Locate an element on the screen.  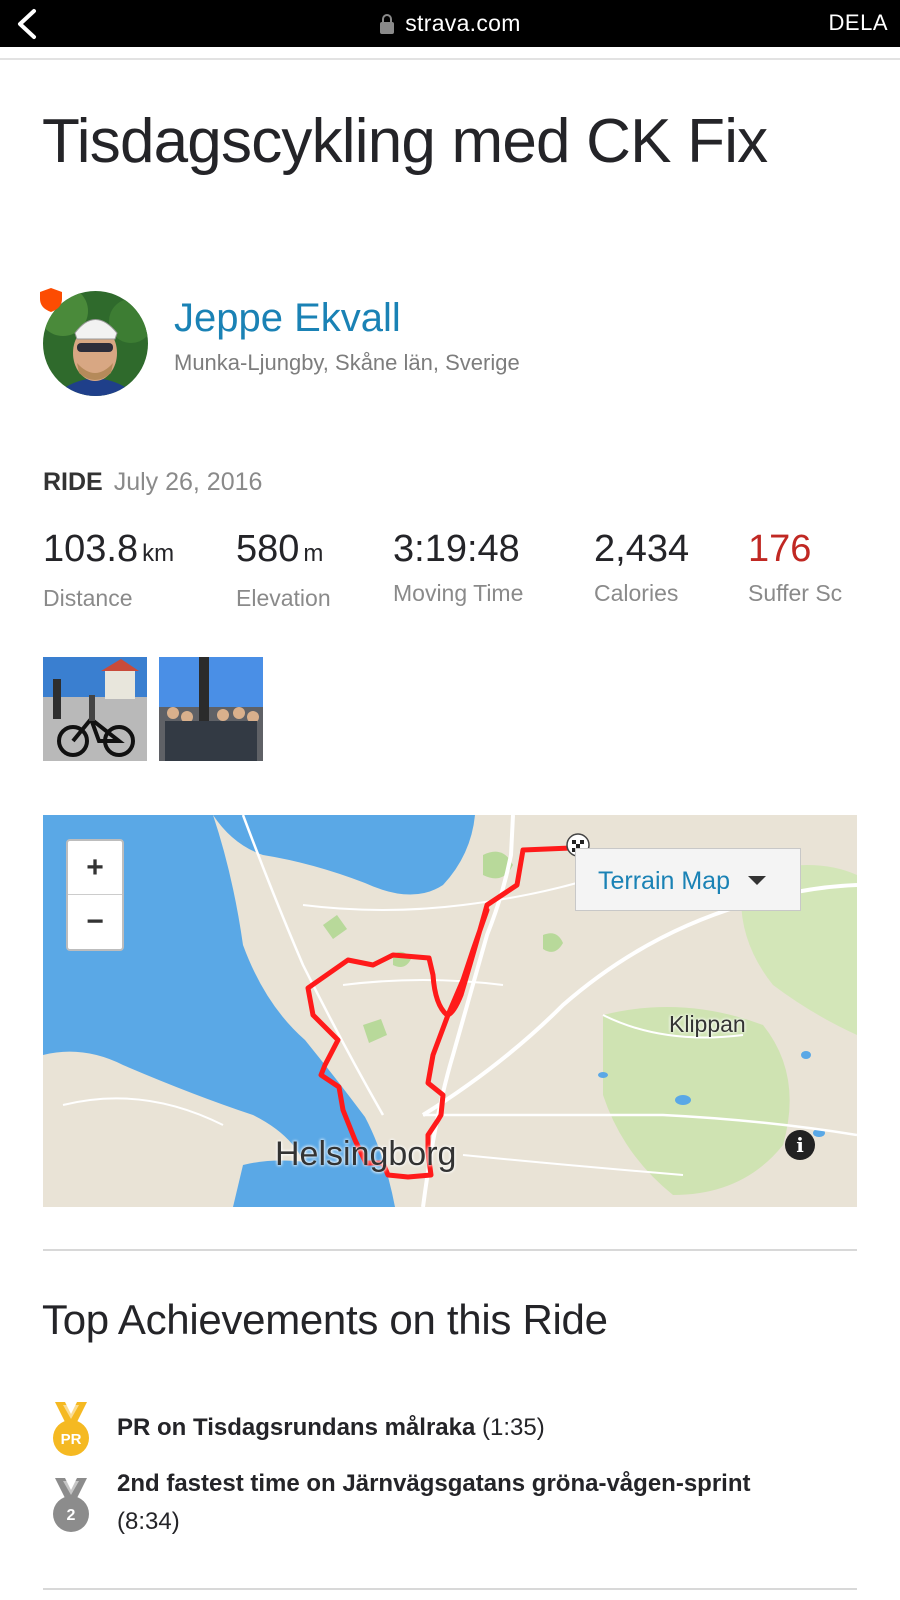
athlete-name-link: Jeppe Ekvall is located at coordinates (287, 318).